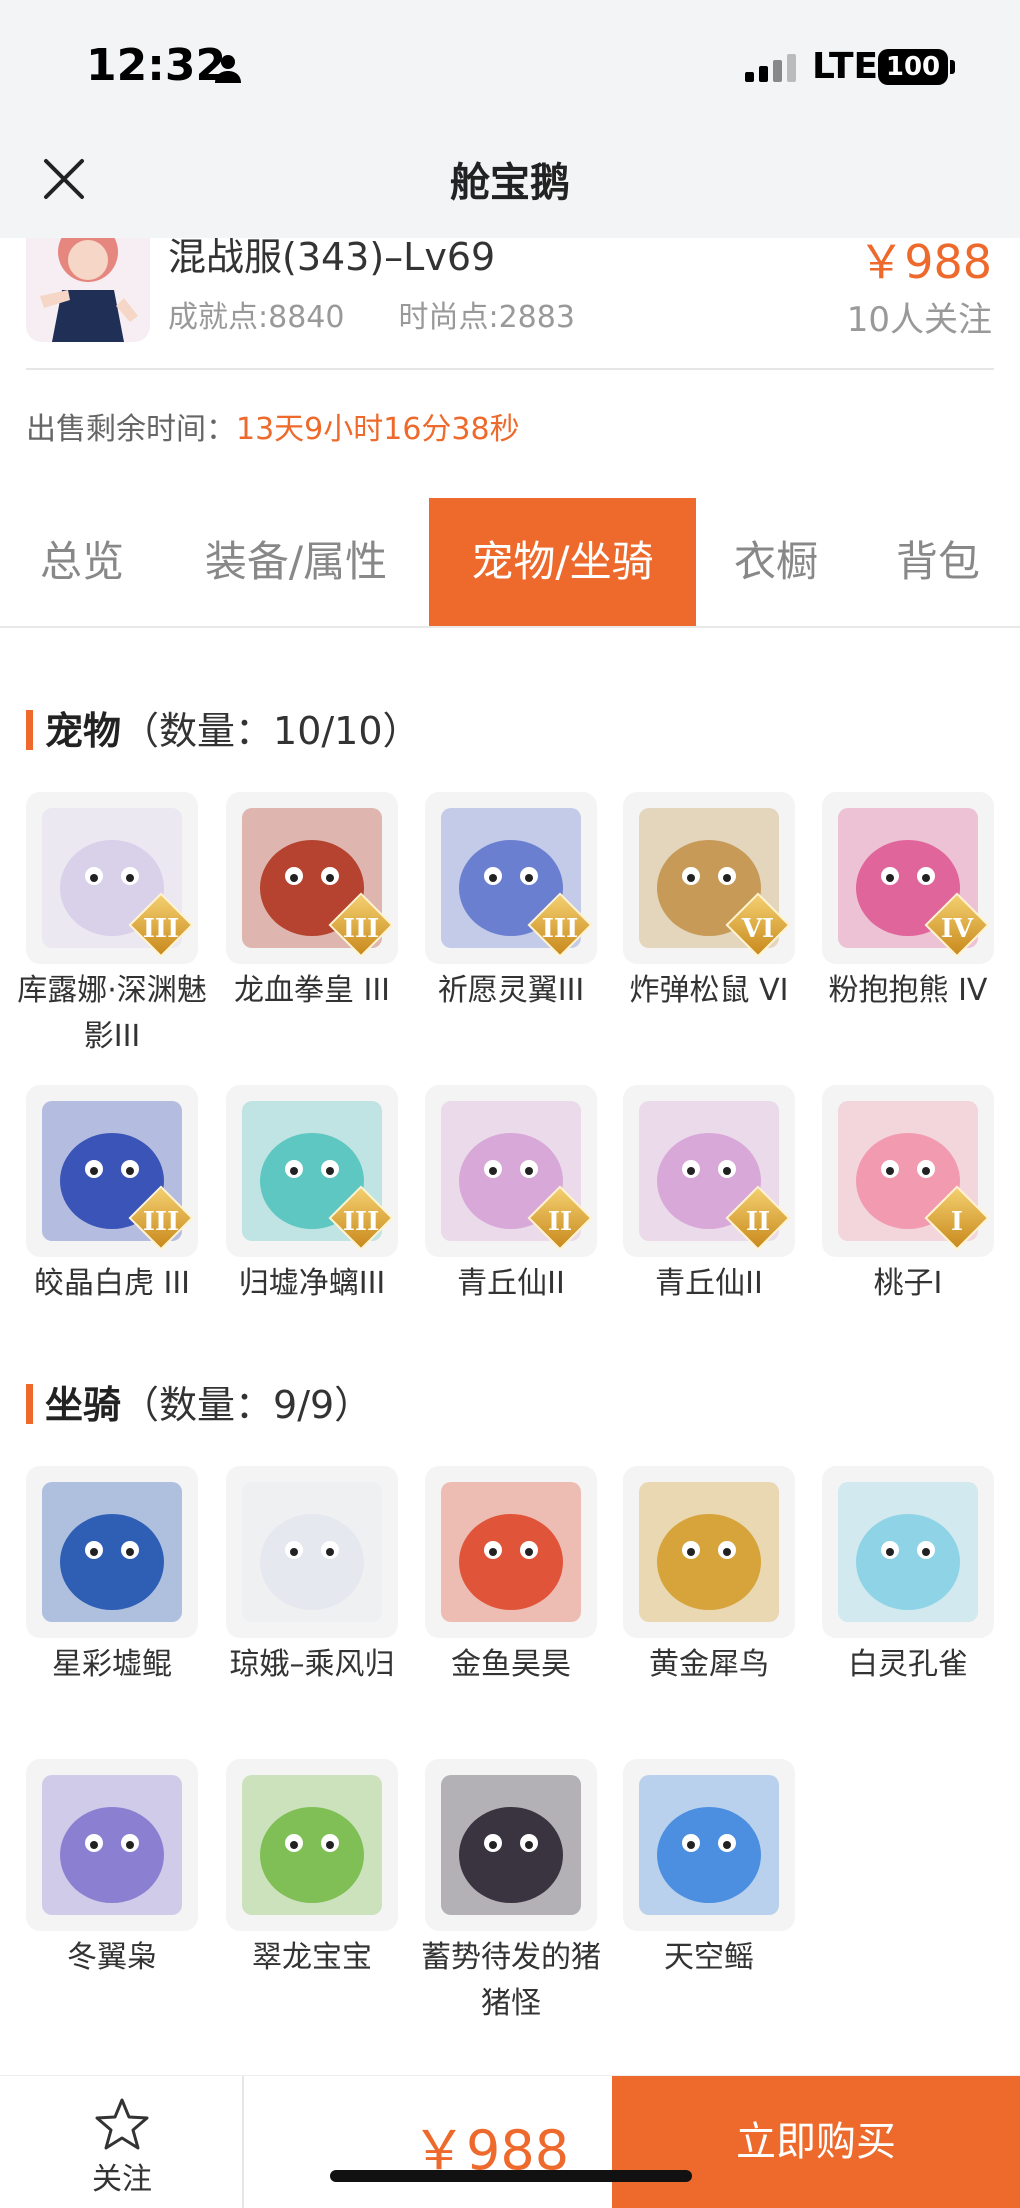 This screenshot has height=2208, width=1020. I want to click on pet-item: III 库露娜·深渊魅影III, so click(112, 926).